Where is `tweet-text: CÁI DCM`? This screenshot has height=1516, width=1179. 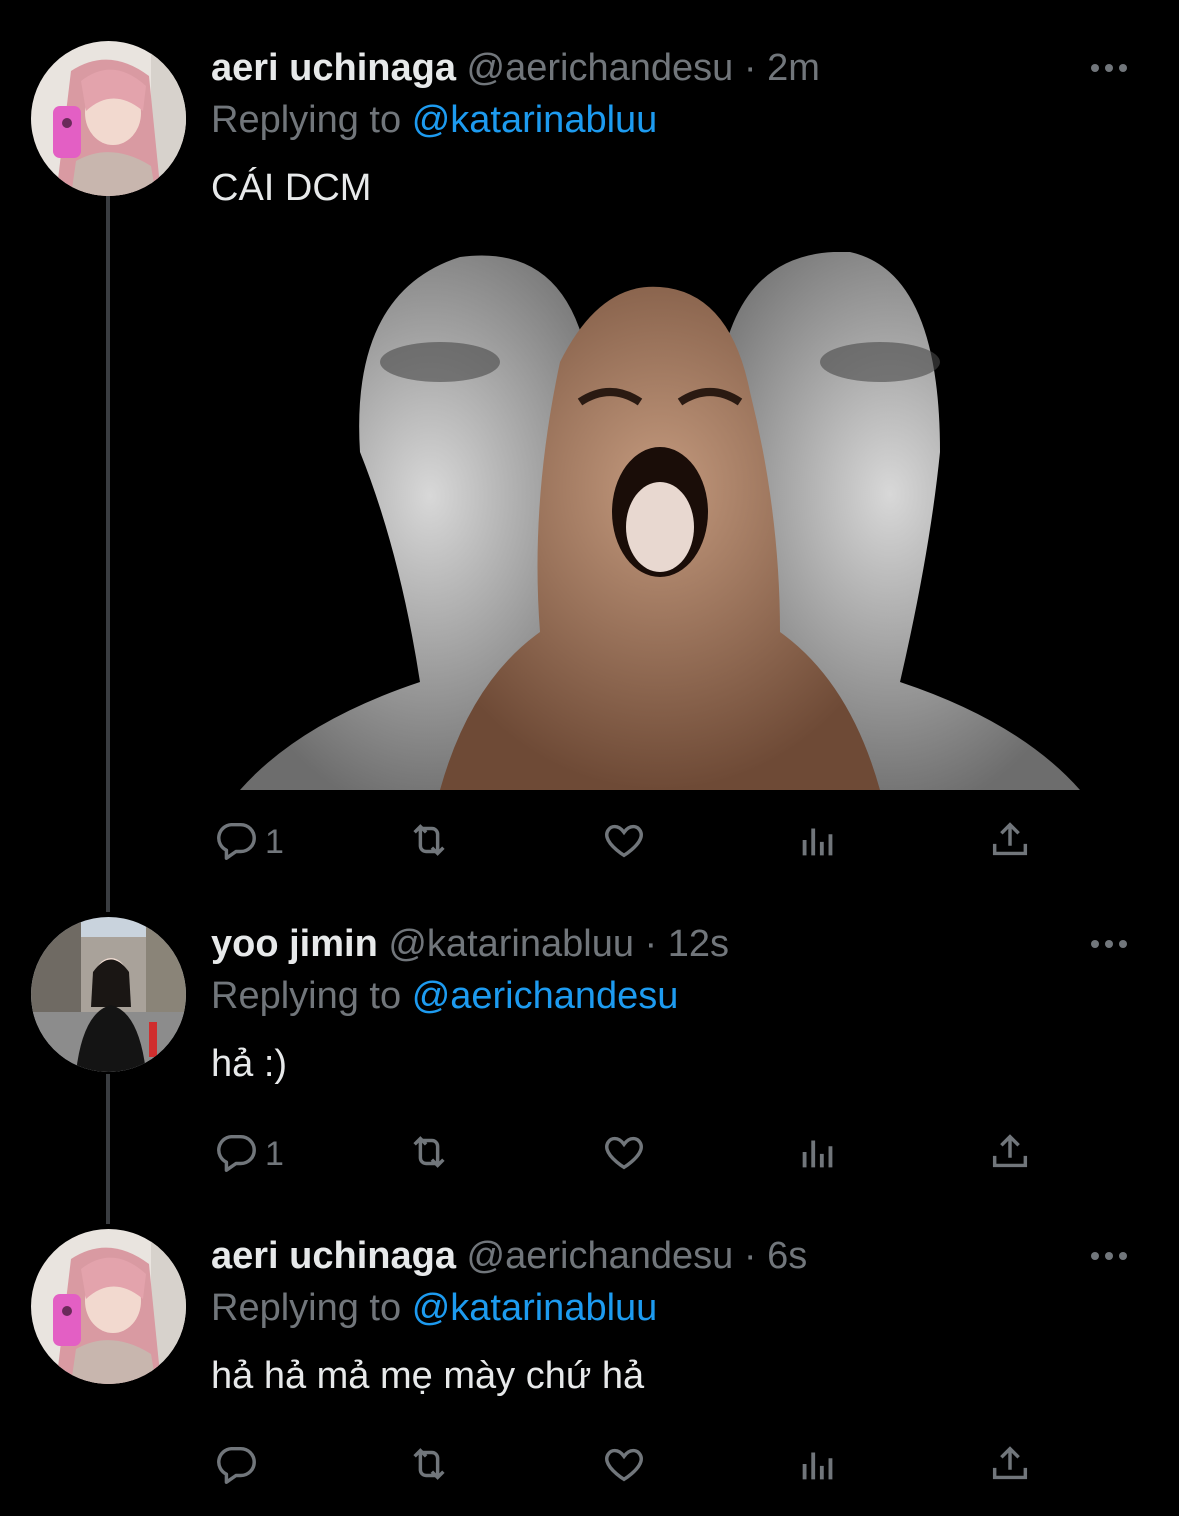
tweet-text: CÁI DCM is located at coordinates (291, 188).